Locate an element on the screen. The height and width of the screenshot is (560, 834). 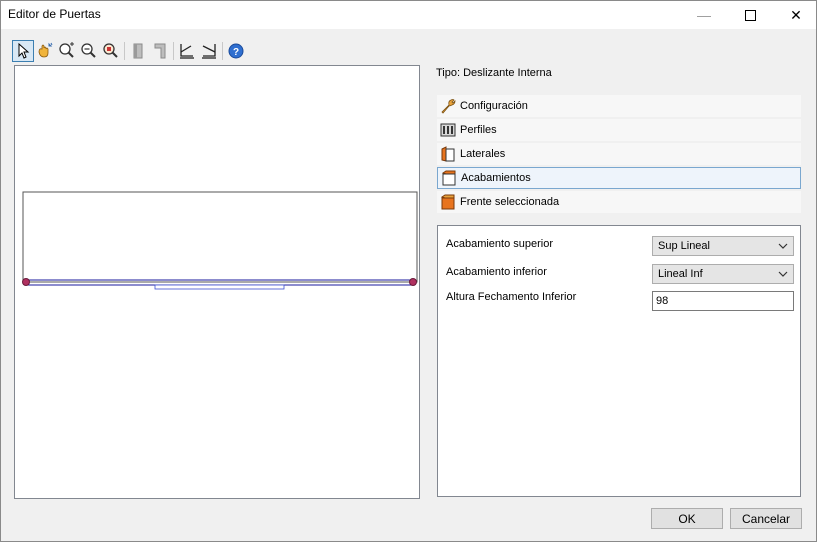
door-drawing is located at coordinates (220, 240).